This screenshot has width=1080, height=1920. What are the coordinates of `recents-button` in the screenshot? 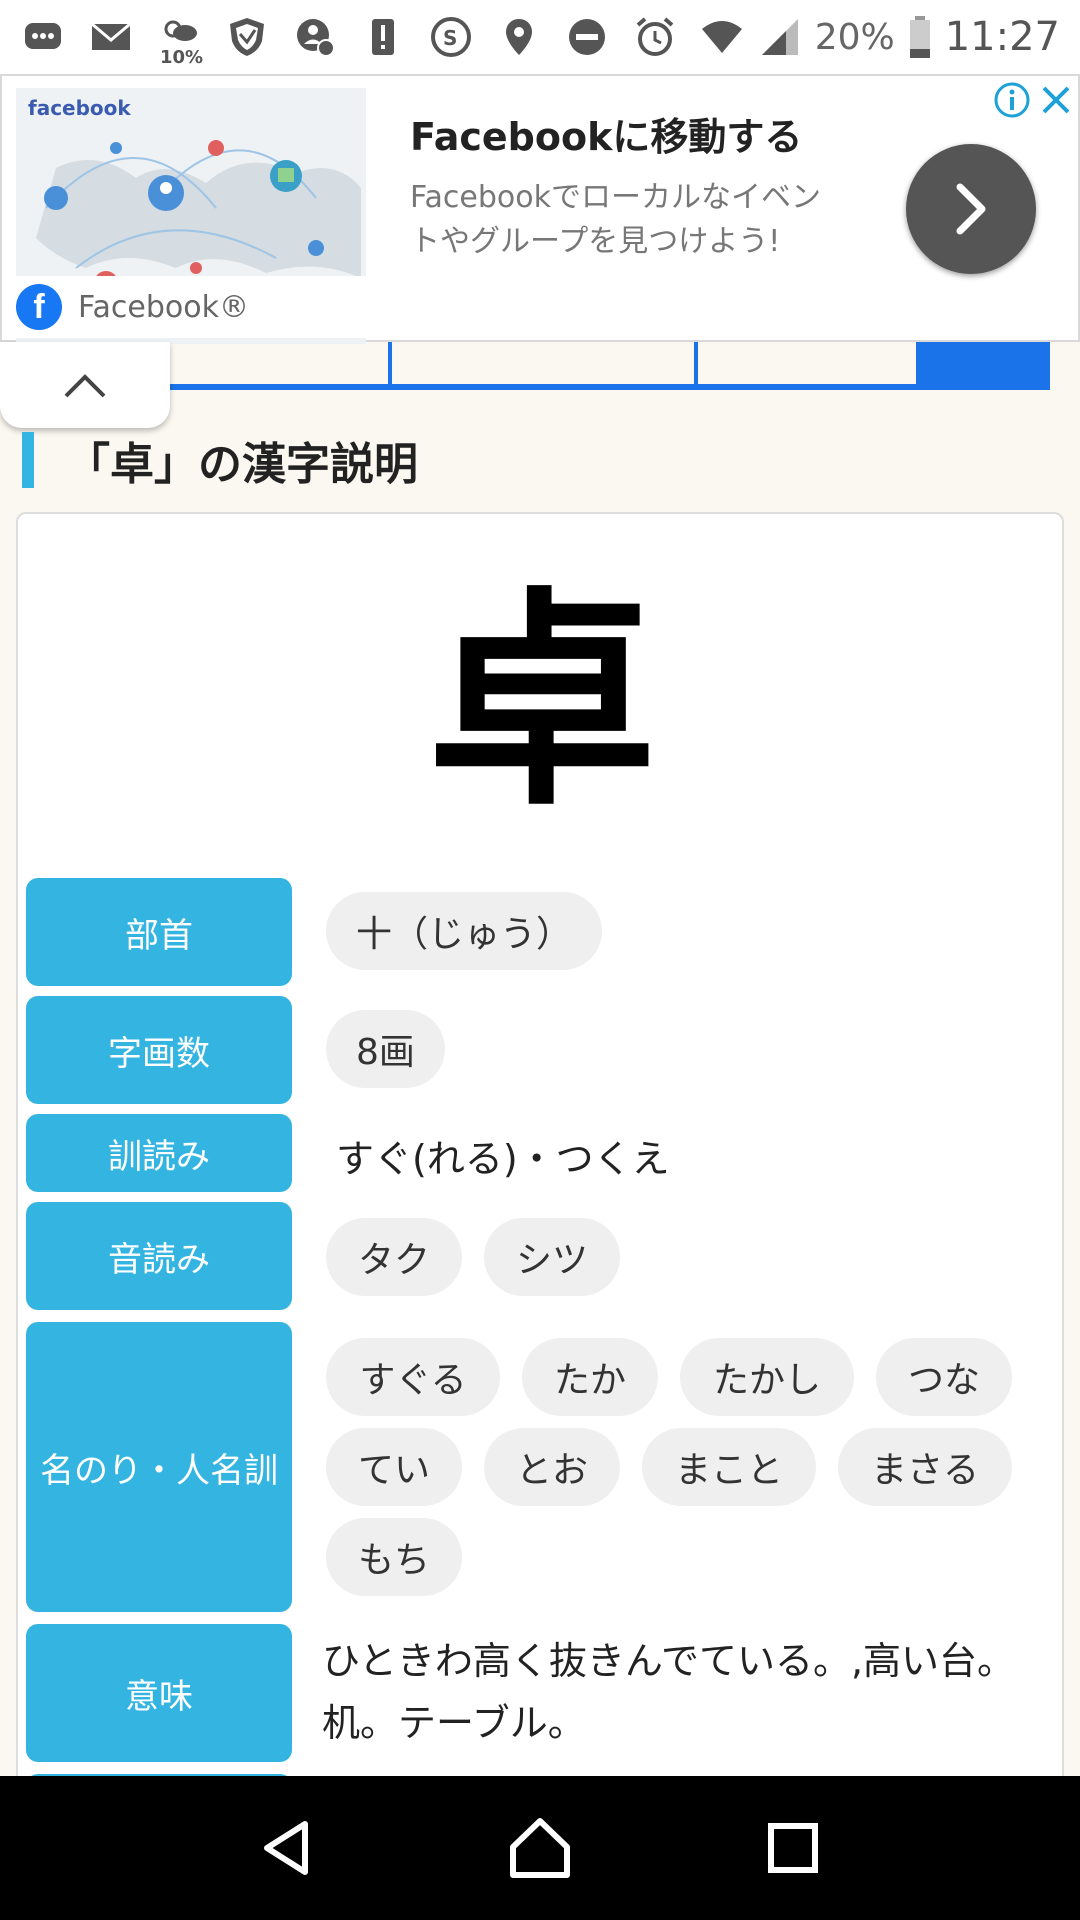 It's located at (793, 1848).